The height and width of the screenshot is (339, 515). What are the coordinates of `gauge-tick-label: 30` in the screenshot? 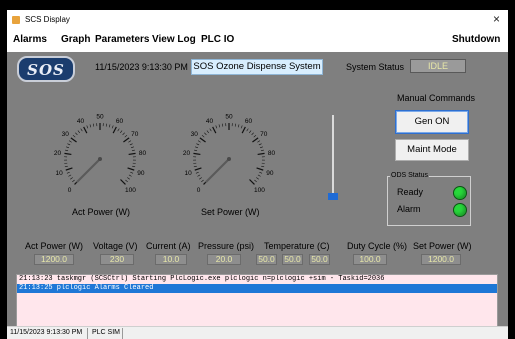 It's located at (66, 134).